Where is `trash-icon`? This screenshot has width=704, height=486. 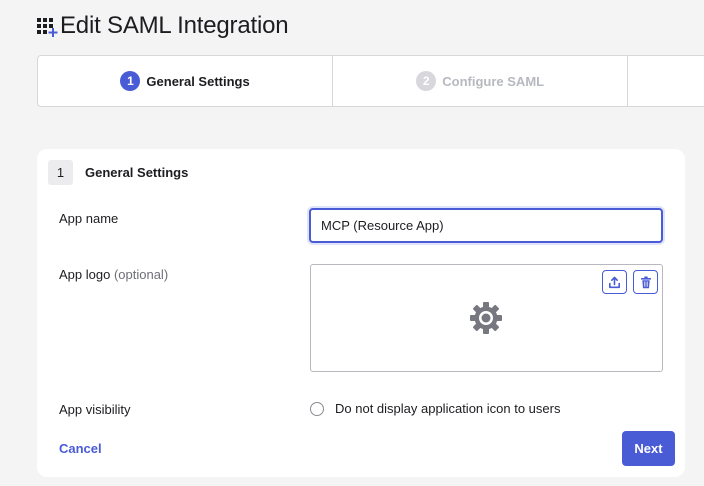
trash-icon is located at coordinates (645, 282).